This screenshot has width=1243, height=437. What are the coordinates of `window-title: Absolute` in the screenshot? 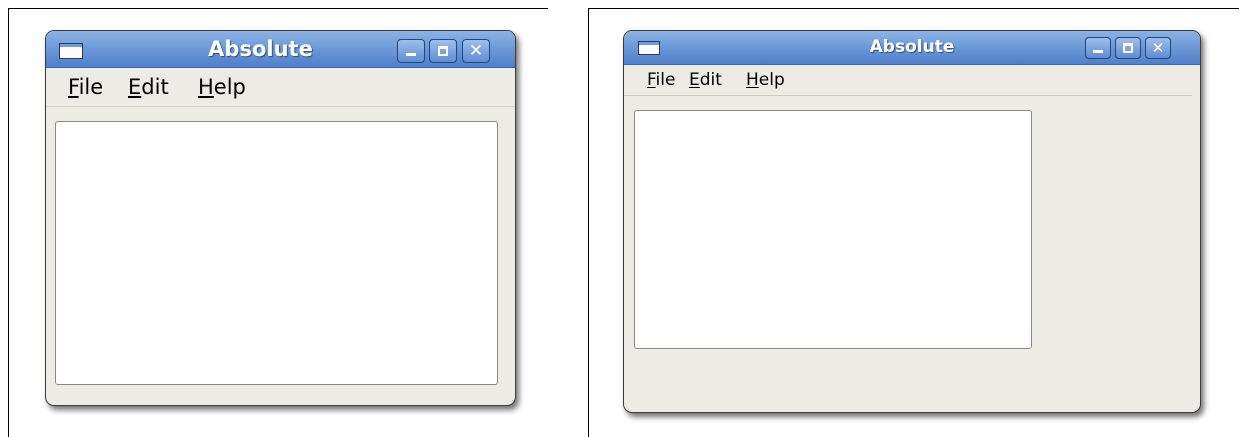 It's located at (912, 47).